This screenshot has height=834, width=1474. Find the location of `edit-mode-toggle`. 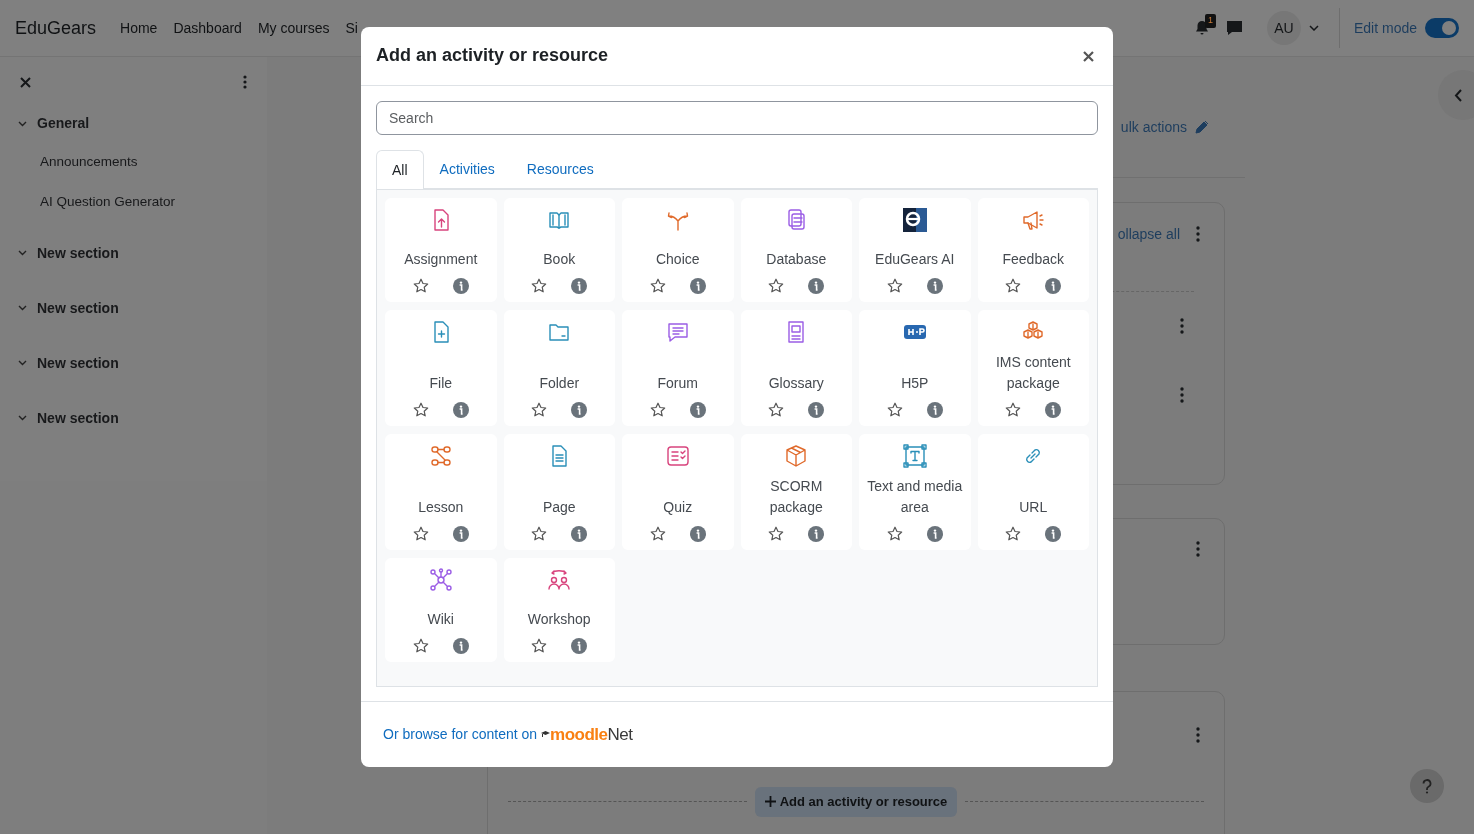

edit-mode-toggle is located at coordinates (1442, 28).